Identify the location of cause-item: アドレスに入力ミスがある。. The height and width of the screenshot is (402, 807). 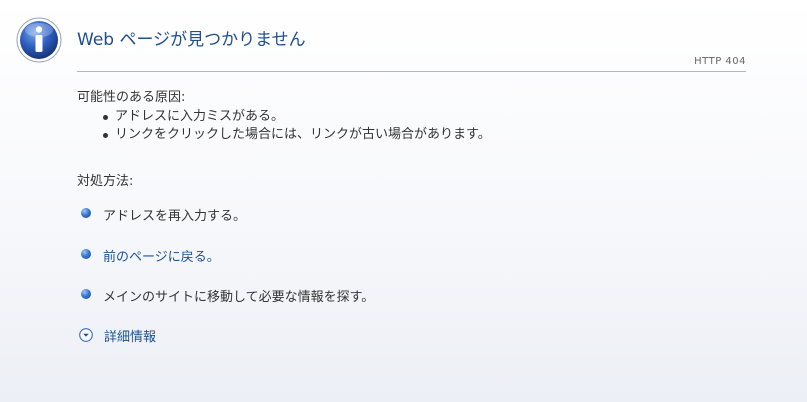
(296, 117).